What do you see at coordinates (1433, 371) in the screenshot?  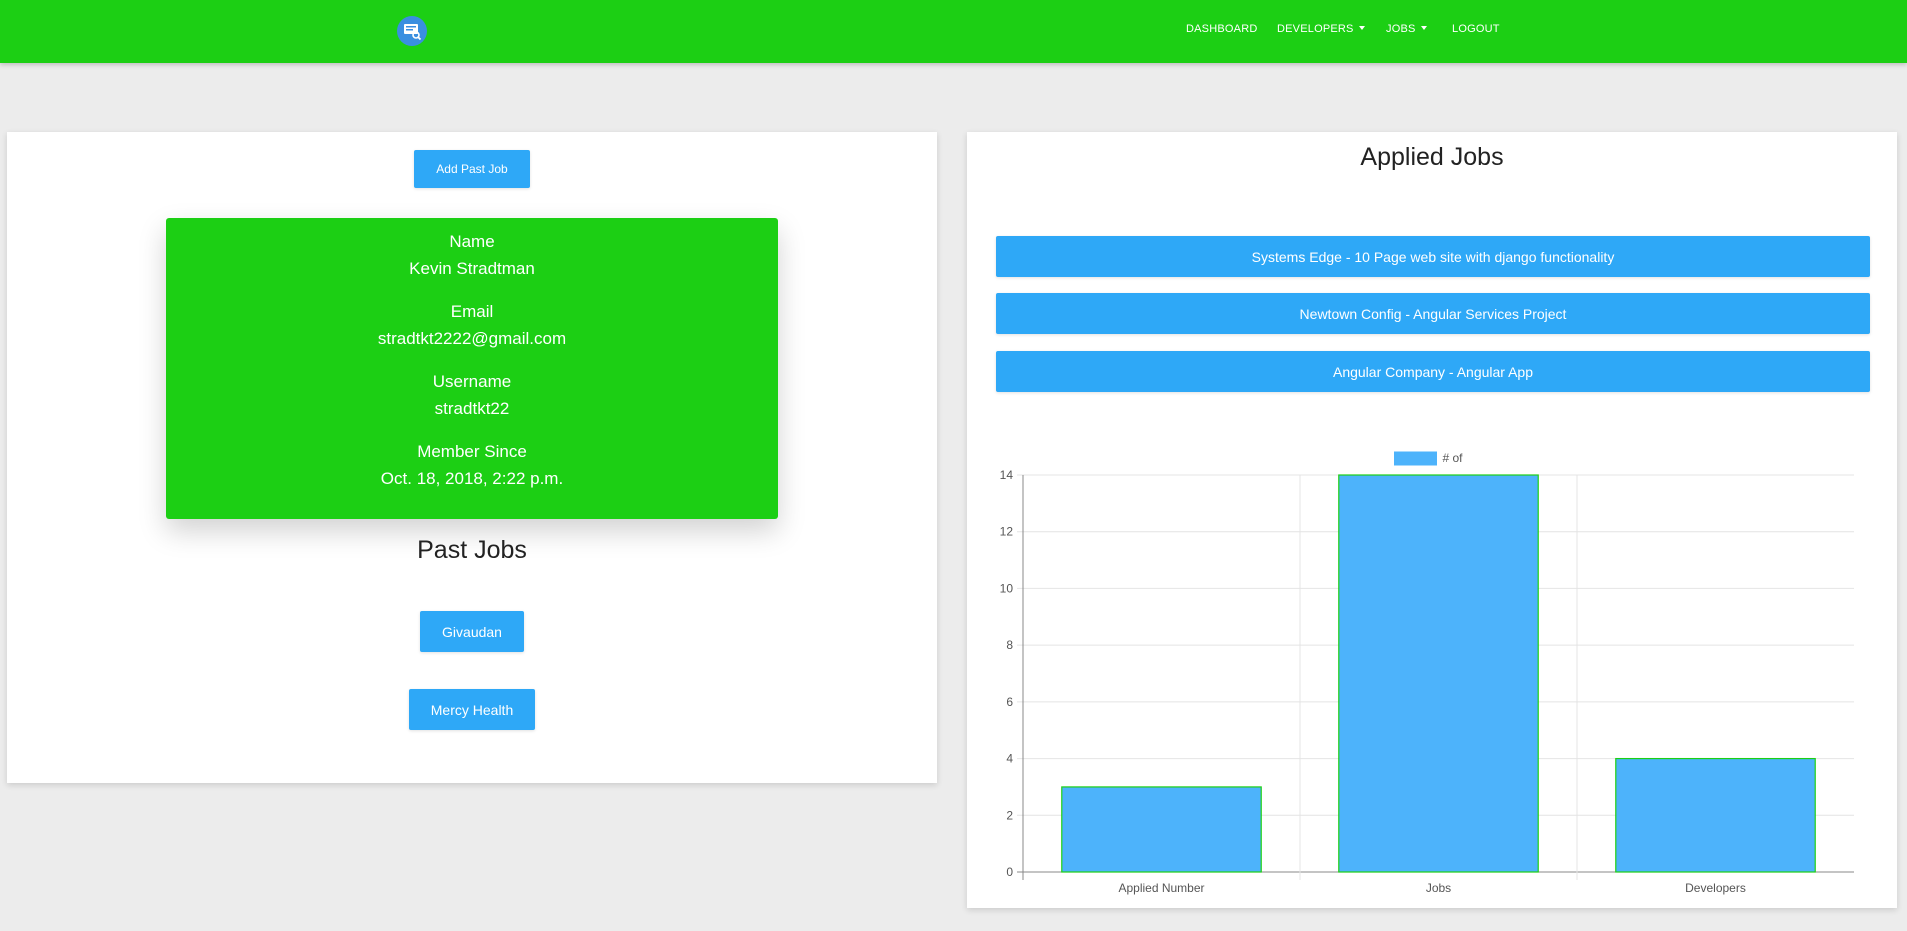 I see `applied-job-button: Angular Company - Angular App` at bounding box center [1433, 371].